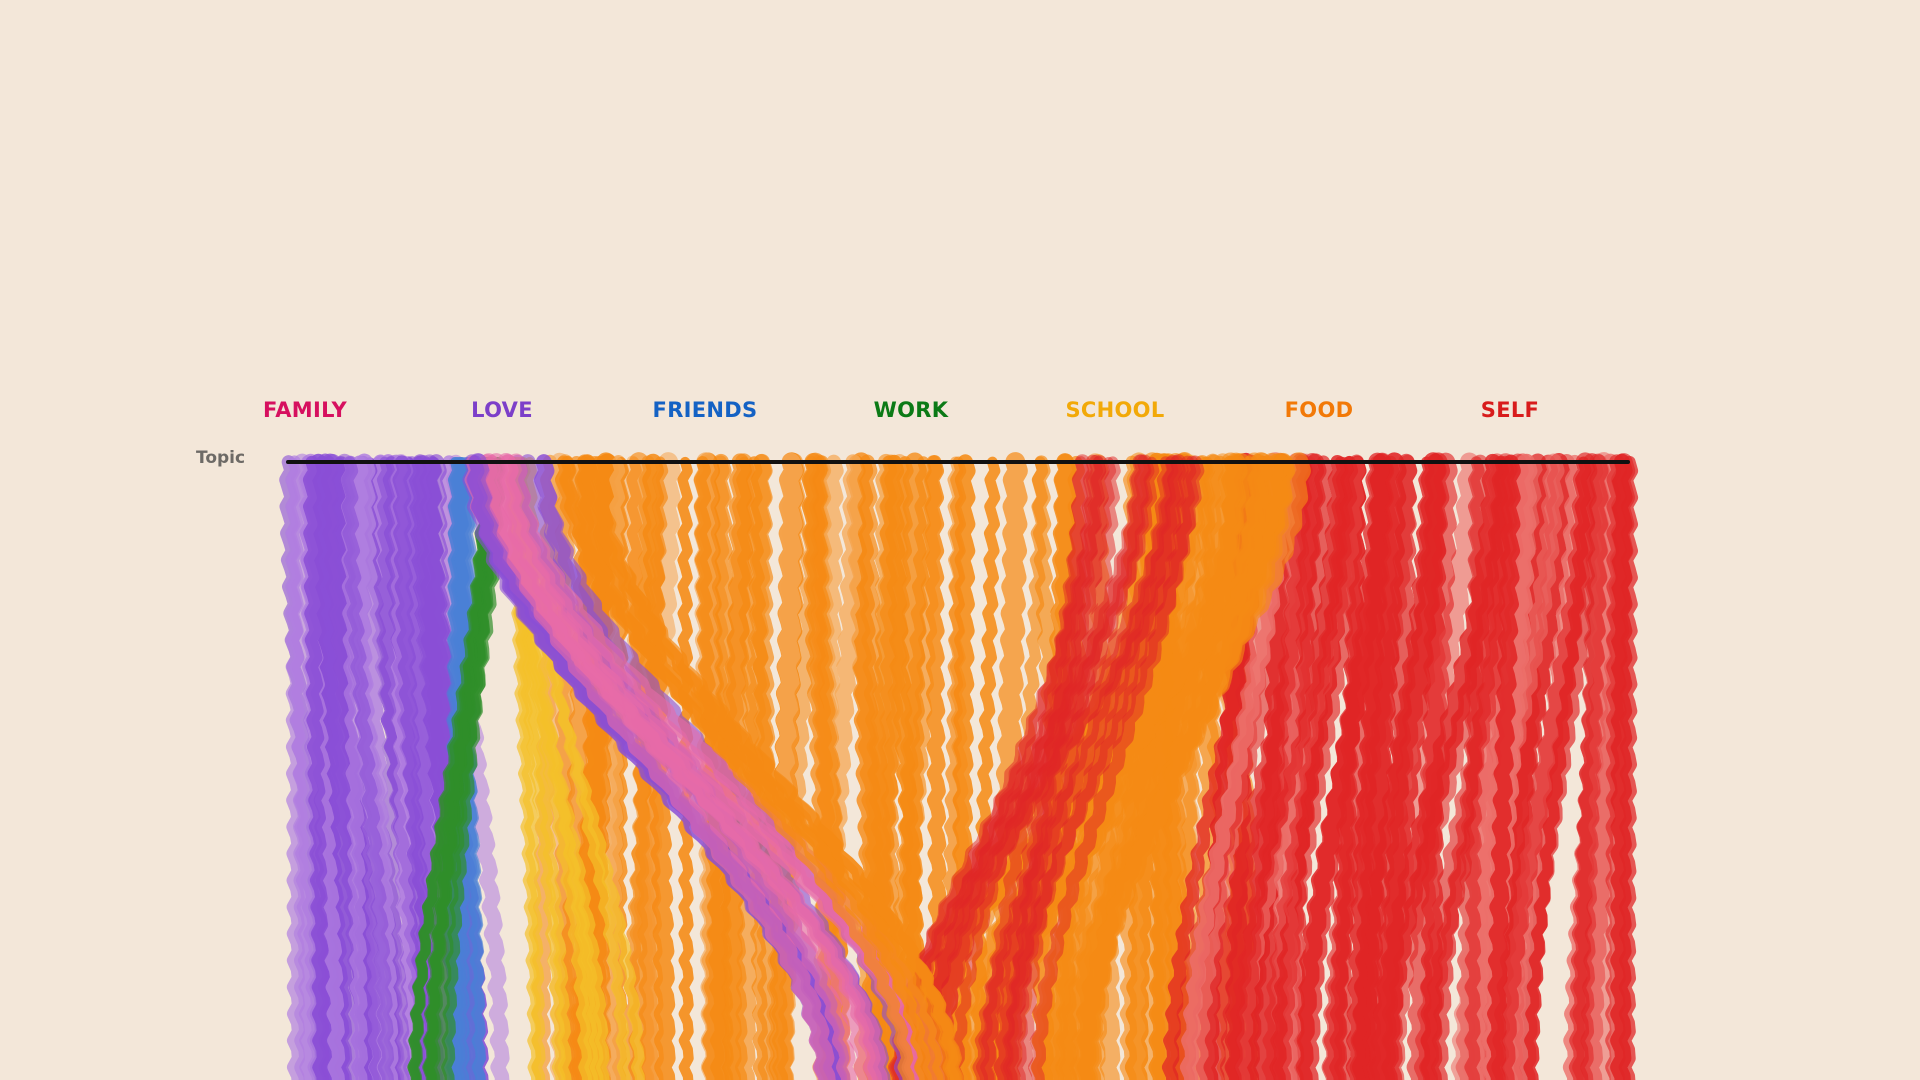  Describe the element at coordinates (705, 410) in the screenshot. I see `legend-friends: FRIENDS` at that location.